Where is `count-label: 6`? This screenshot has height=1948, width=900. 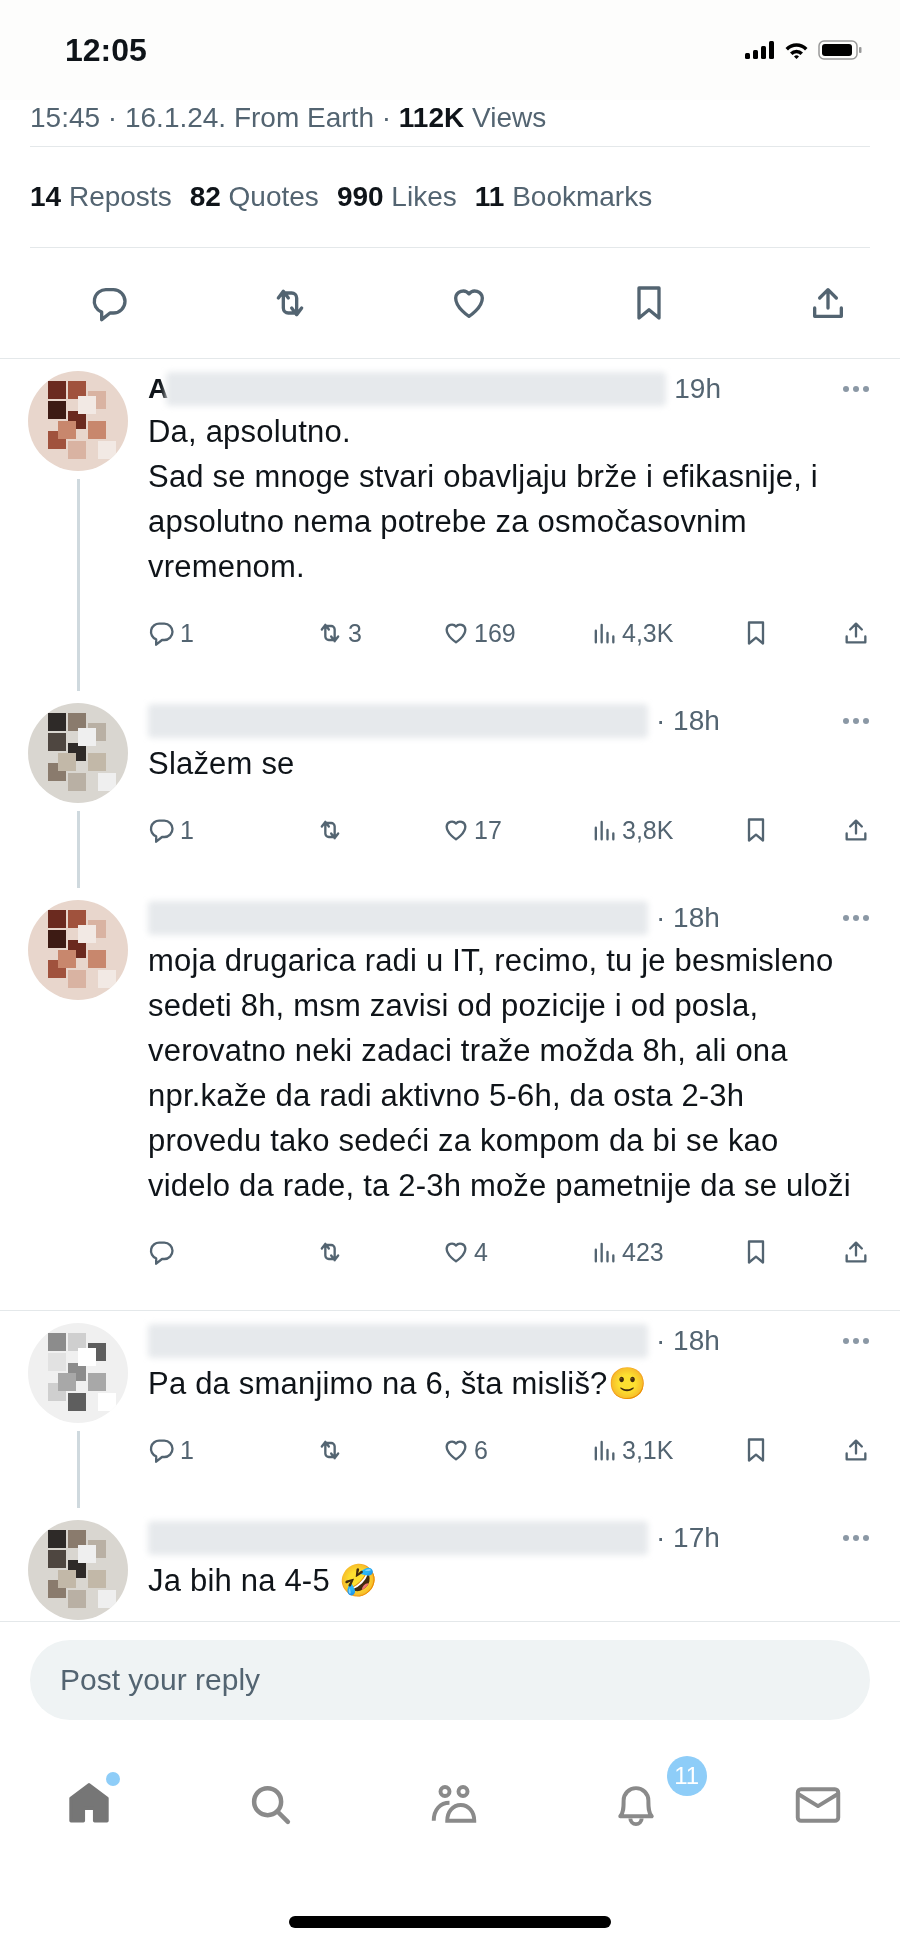 count-label: 6 is located at coordinates (481, 1450).